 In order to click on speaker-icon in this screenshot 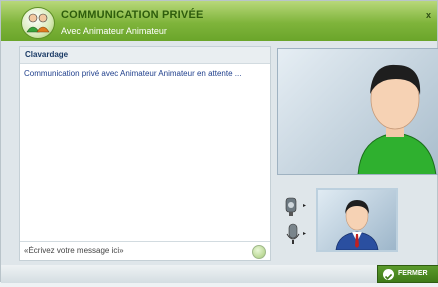, I will do `click(294, 206)`.